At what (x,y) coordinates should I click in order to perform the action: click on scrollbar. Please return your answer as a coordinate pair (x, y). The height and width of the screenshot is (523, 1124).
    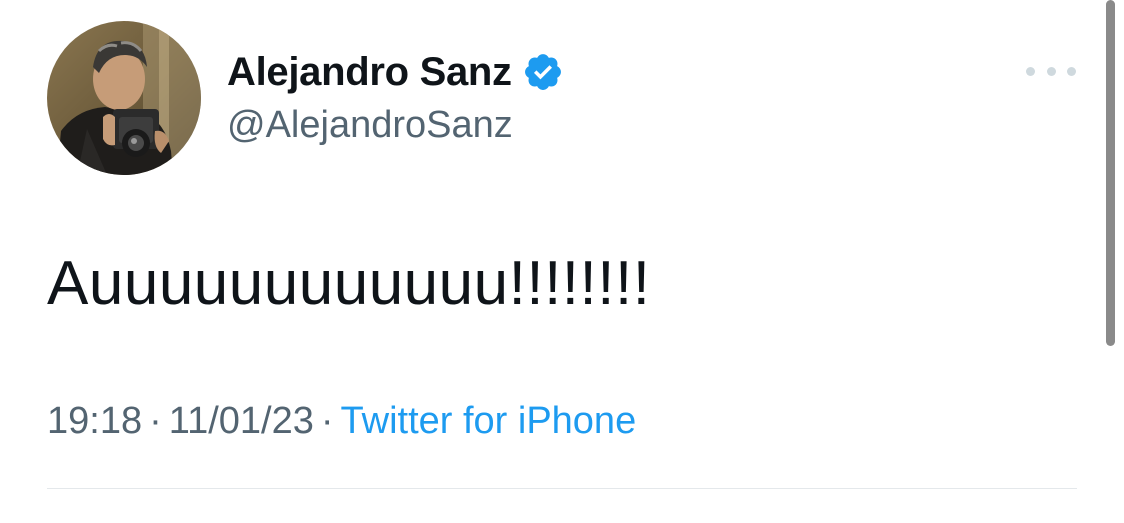
    Looking at the image, I should click on (1110, 173).